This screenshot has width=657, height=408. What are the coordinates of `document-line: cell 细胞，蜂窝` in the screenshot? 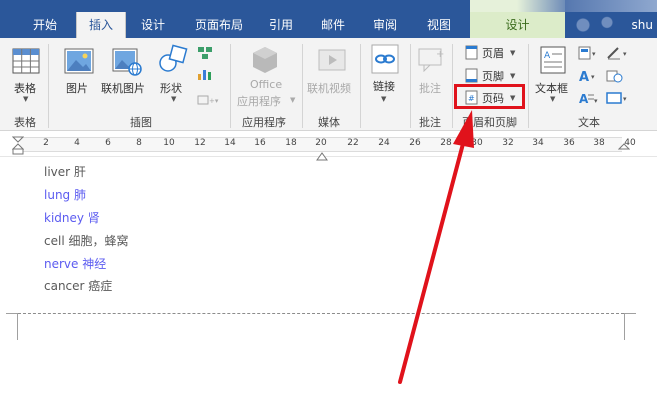 It's located at (86, 240).